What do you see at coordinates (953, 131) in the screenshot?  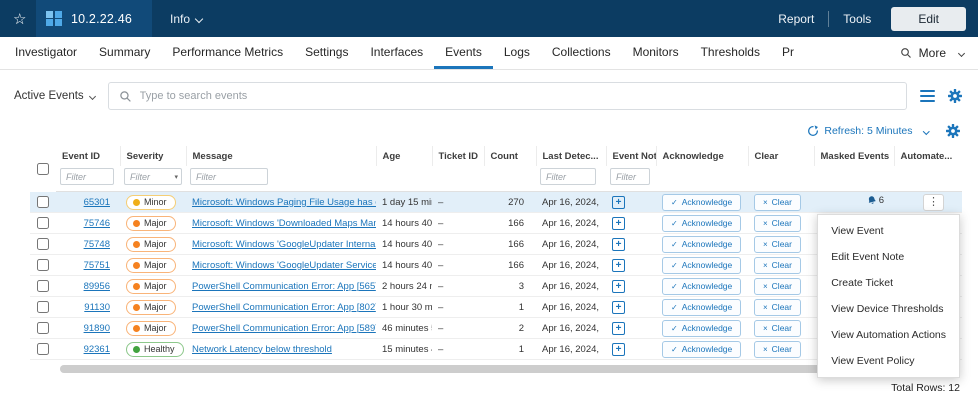 I see `table-settings-gear-icon` at bounding box center [953, 131].